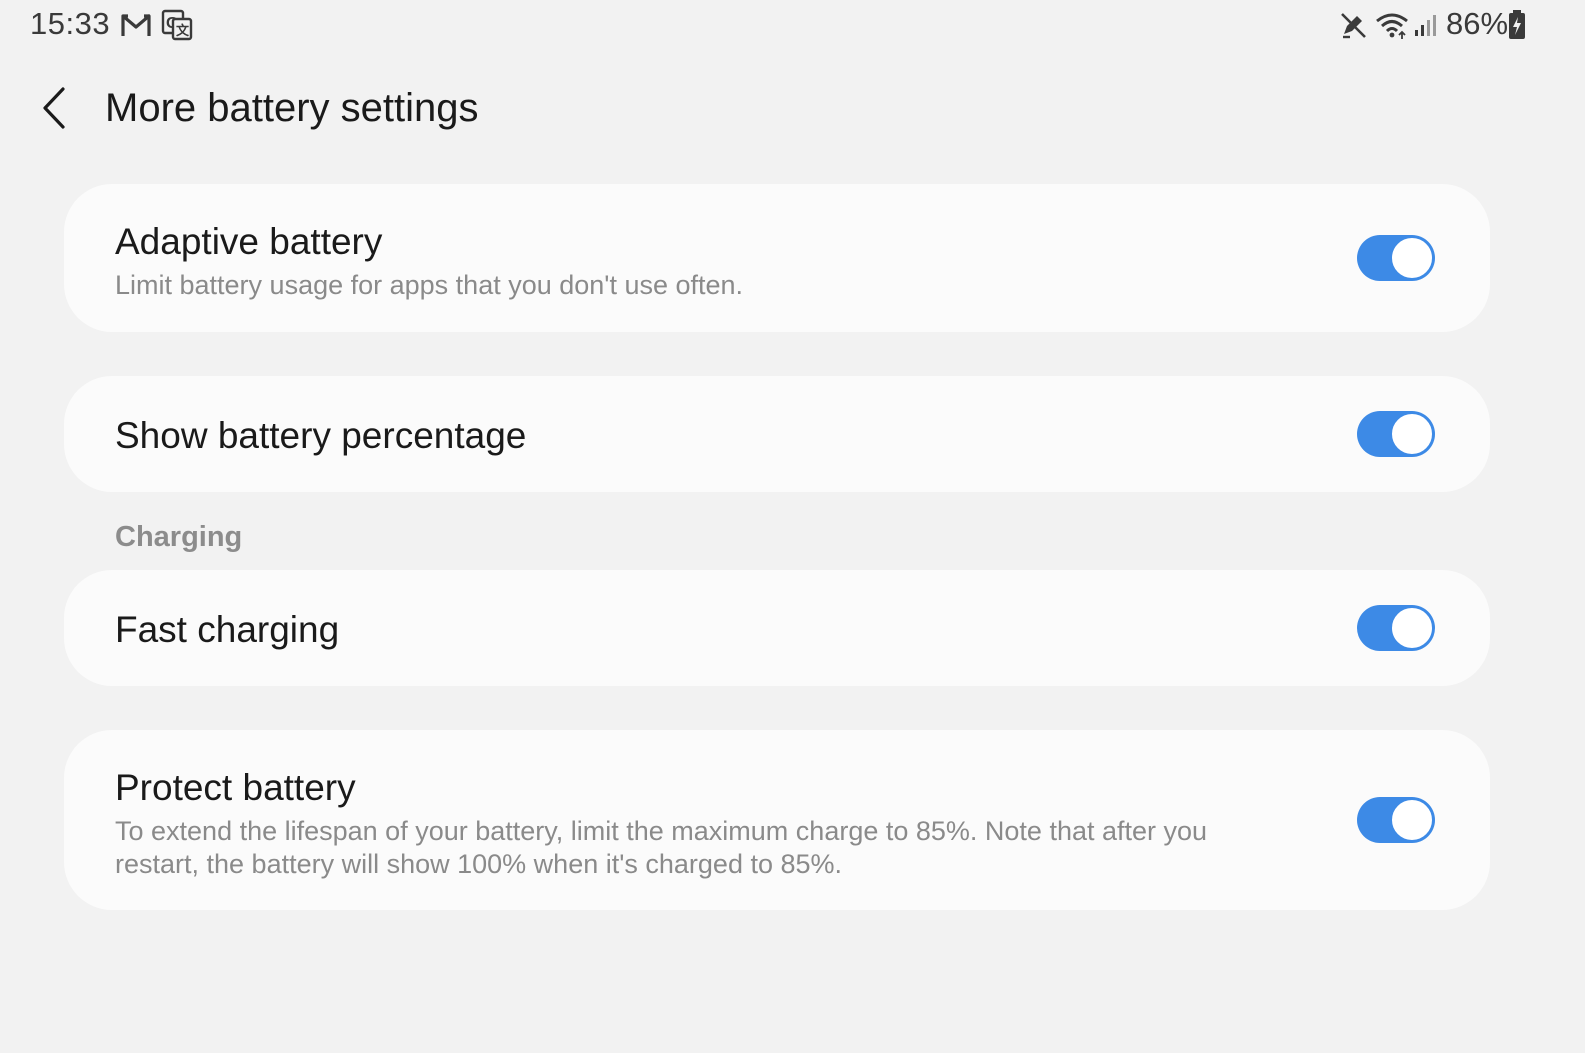 The image size is (1585, 1053). I want to click on battery-percent: 86%, so click(1477, 23).